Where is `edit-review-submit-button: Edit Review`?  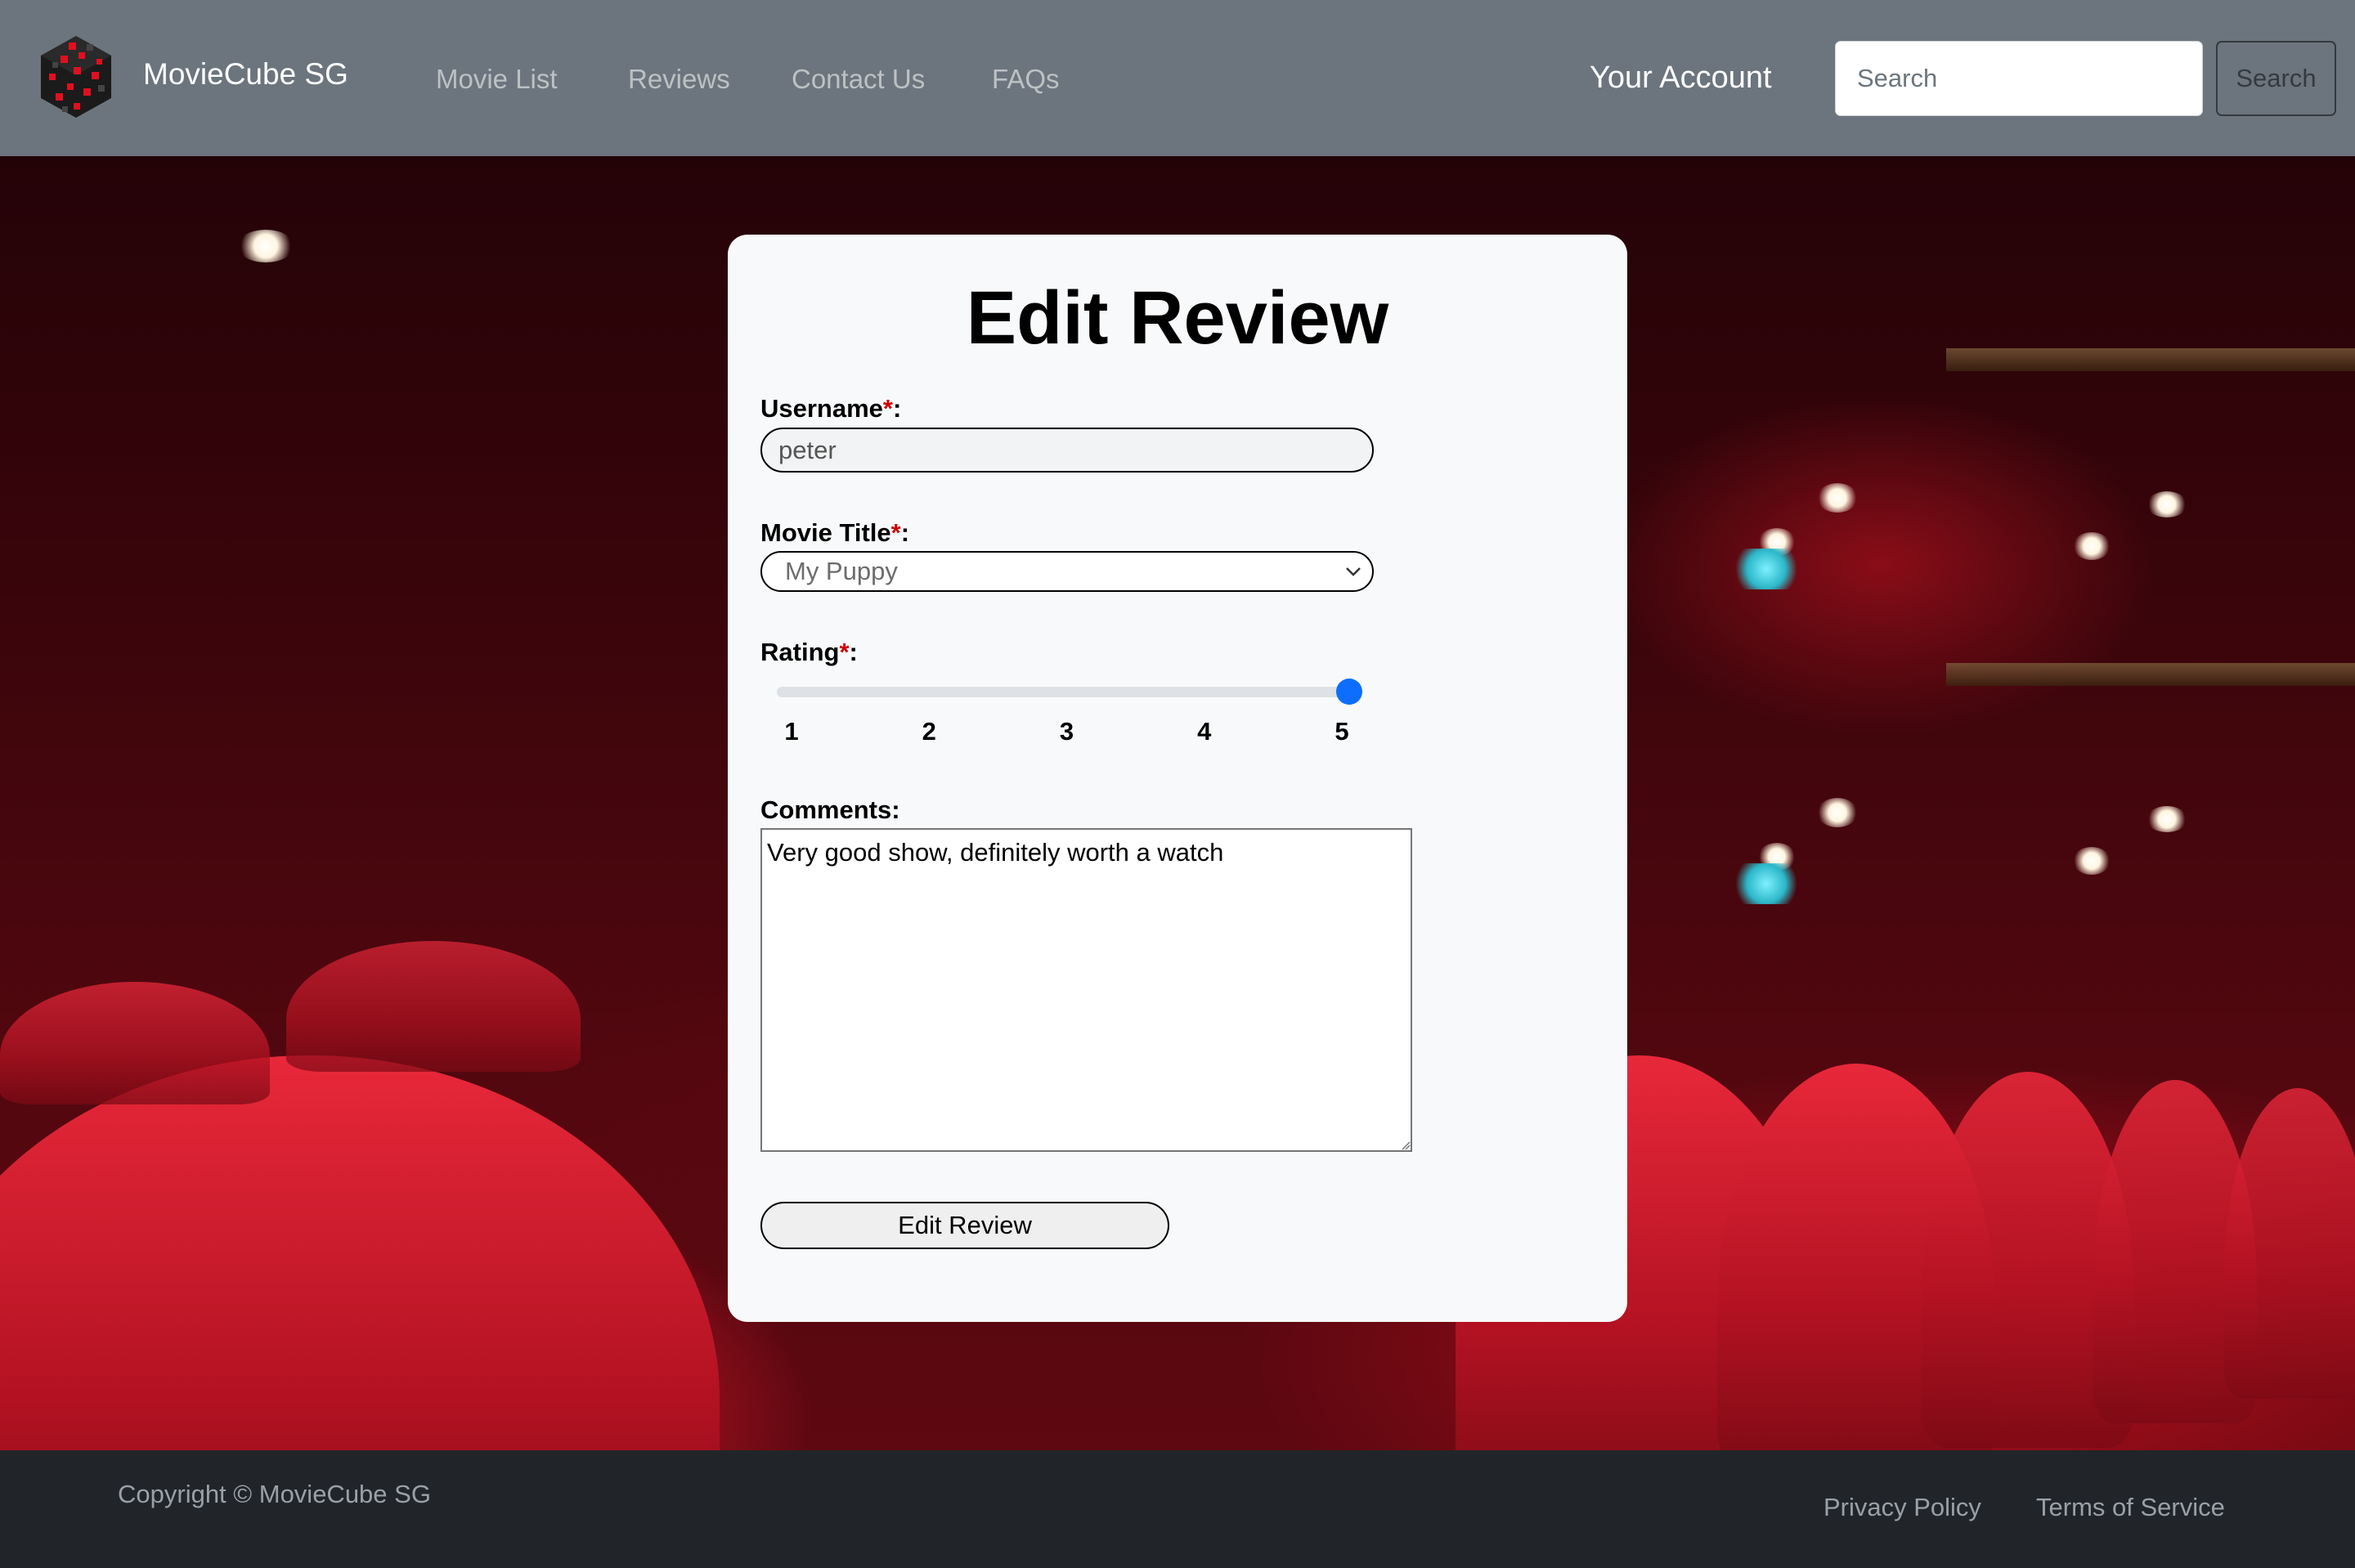
edit-review-submit-button: Edit Review is located at coordinates (964, 1226).